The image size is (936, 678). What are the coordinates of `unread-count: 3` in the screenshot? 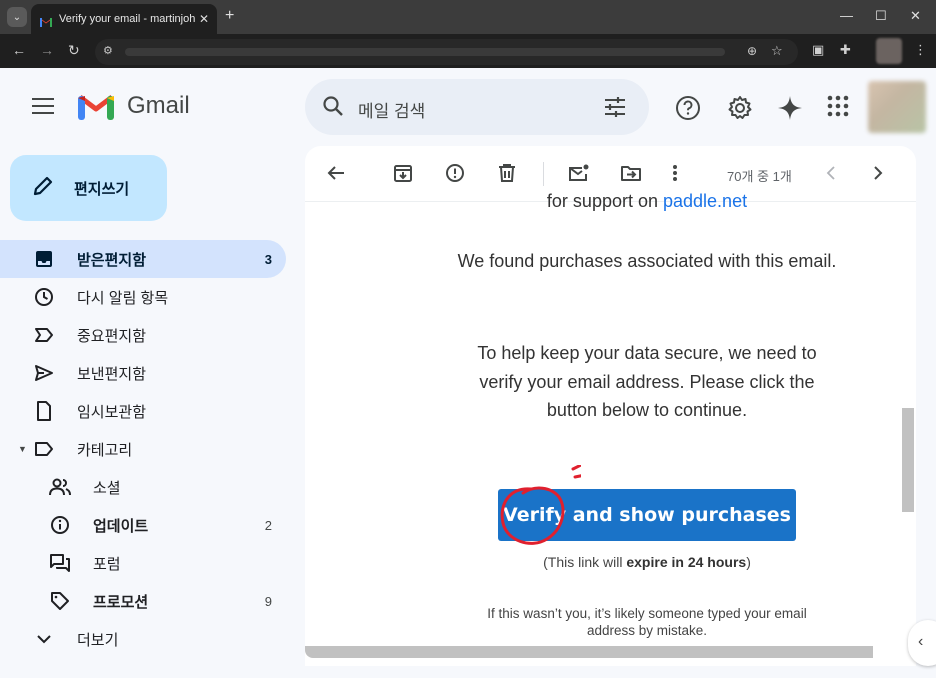 It's located at (268, 259).